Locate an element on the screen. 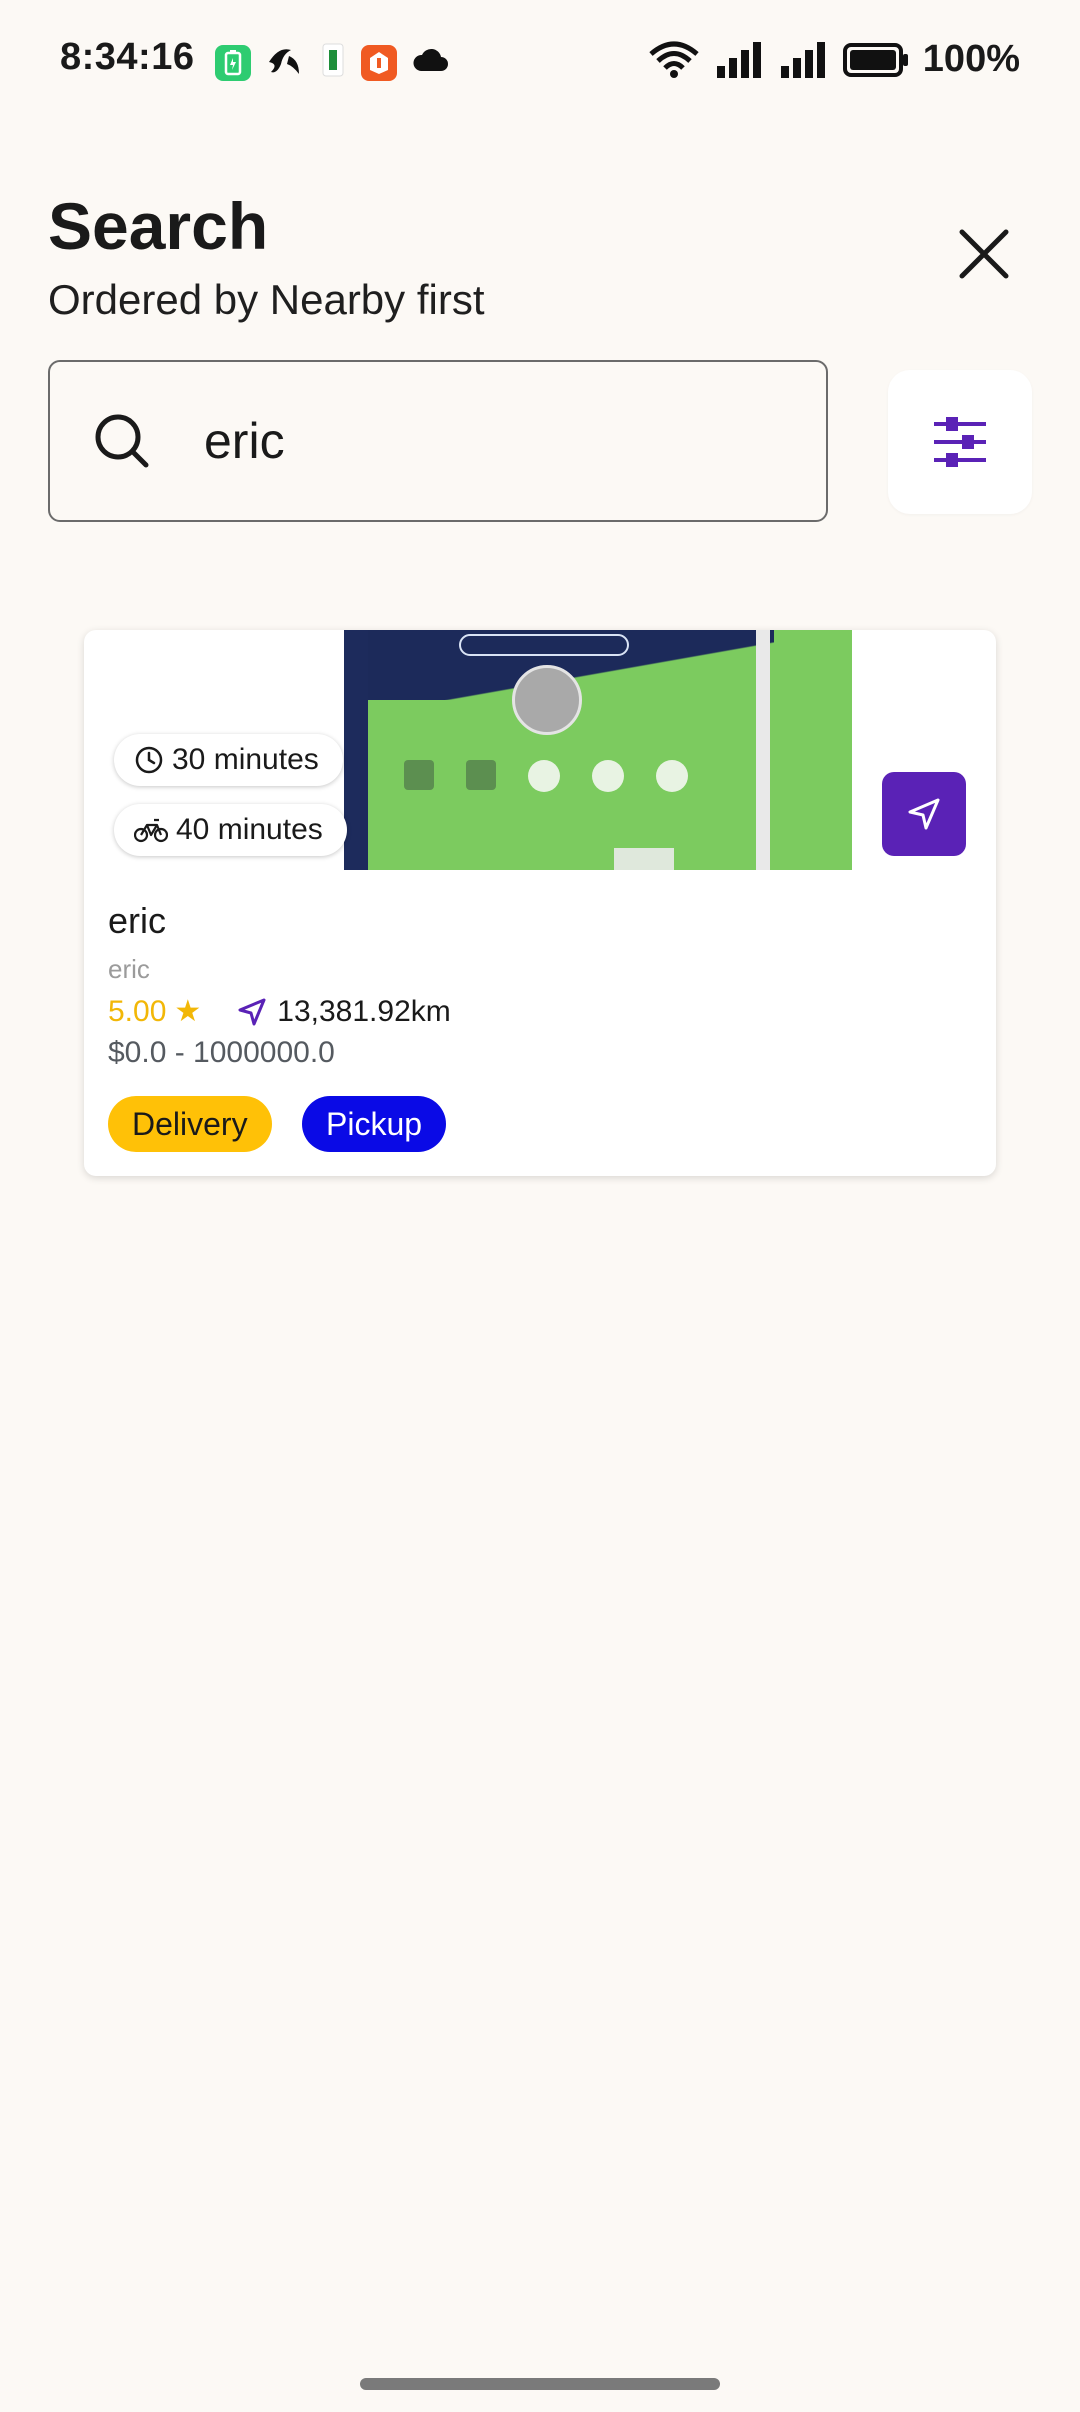 This screenshot has width=1080, height=2412. close-button is located at coordinates (984, 254).